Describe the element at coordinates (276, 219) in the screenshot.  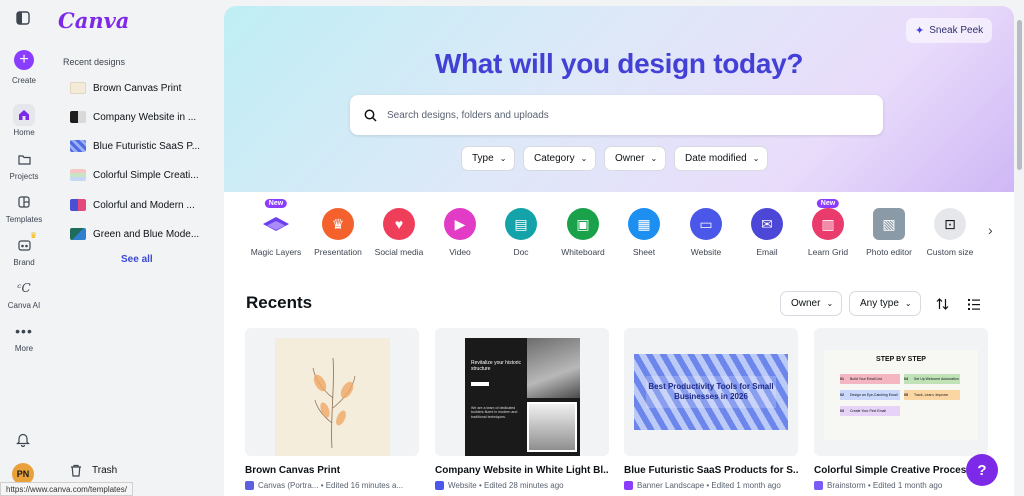
I see `magic-layers-icon: New` at that location.